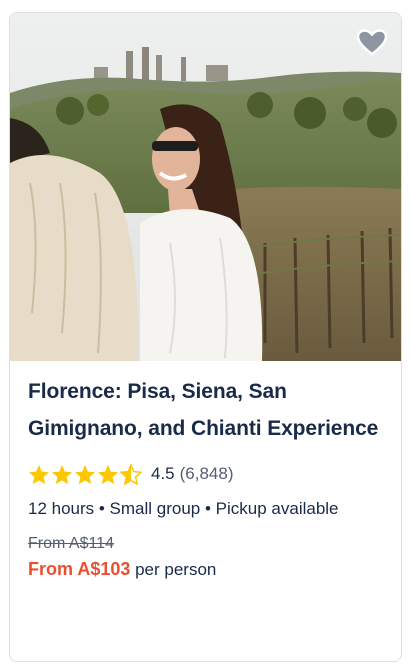 This screenshot has height=670, width=410. I want to click on star-rating, so click(85, 474).